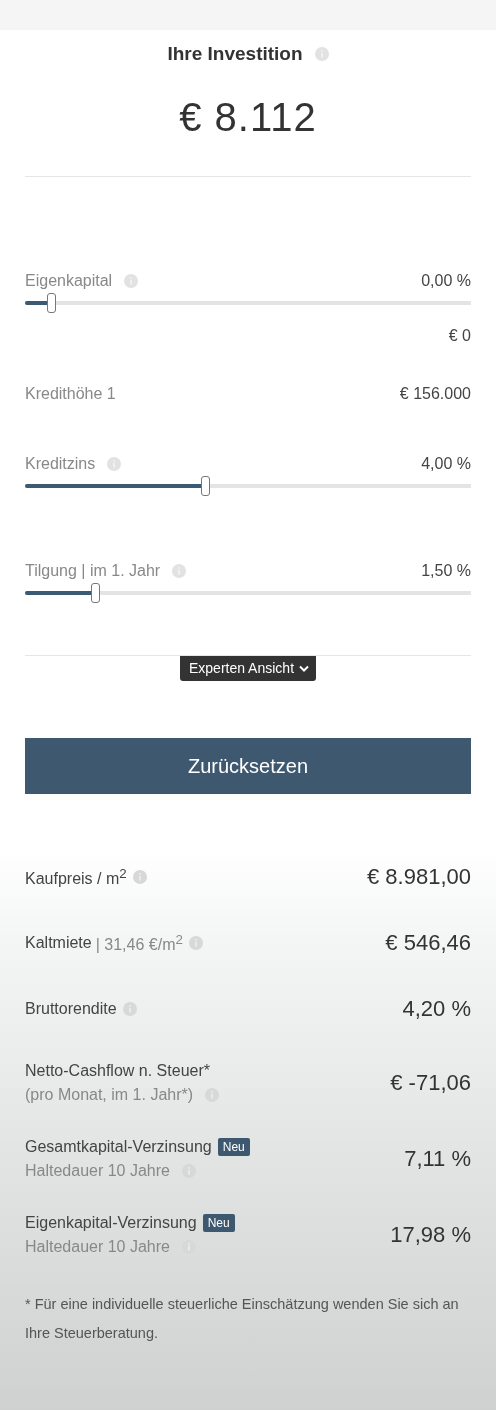  I want to click on parameter-label: Eigenkapital, so click(69, 281).